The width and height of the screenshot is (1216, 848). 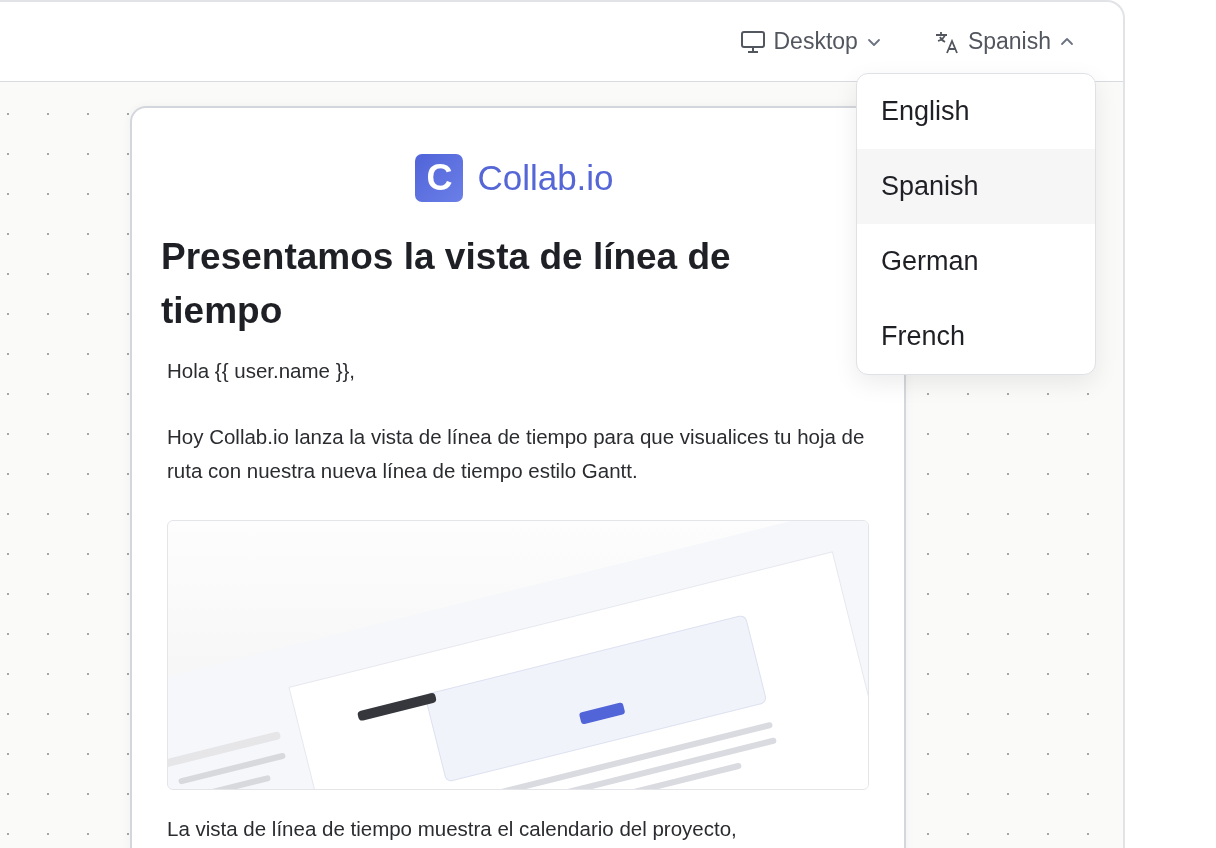 What do you see at coordinates (752, 41) in the screenshot?
I see `monitor-icon` at bounding box center [752, 41].